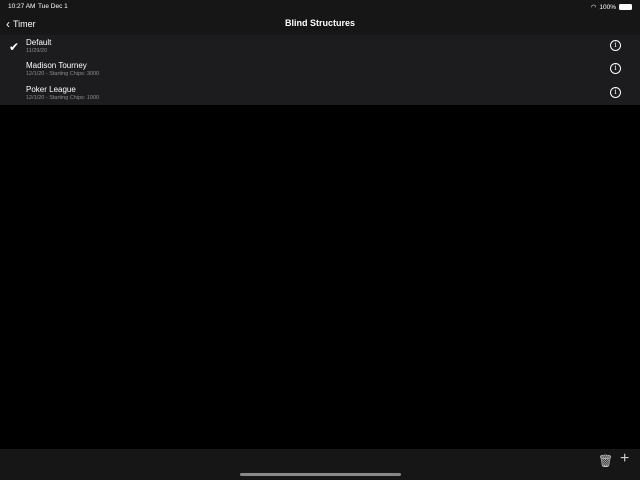 The width and height of the screenshot is (640, 480). I want to click on bottom-toolbar: 🗑 +, so click(320, 464).